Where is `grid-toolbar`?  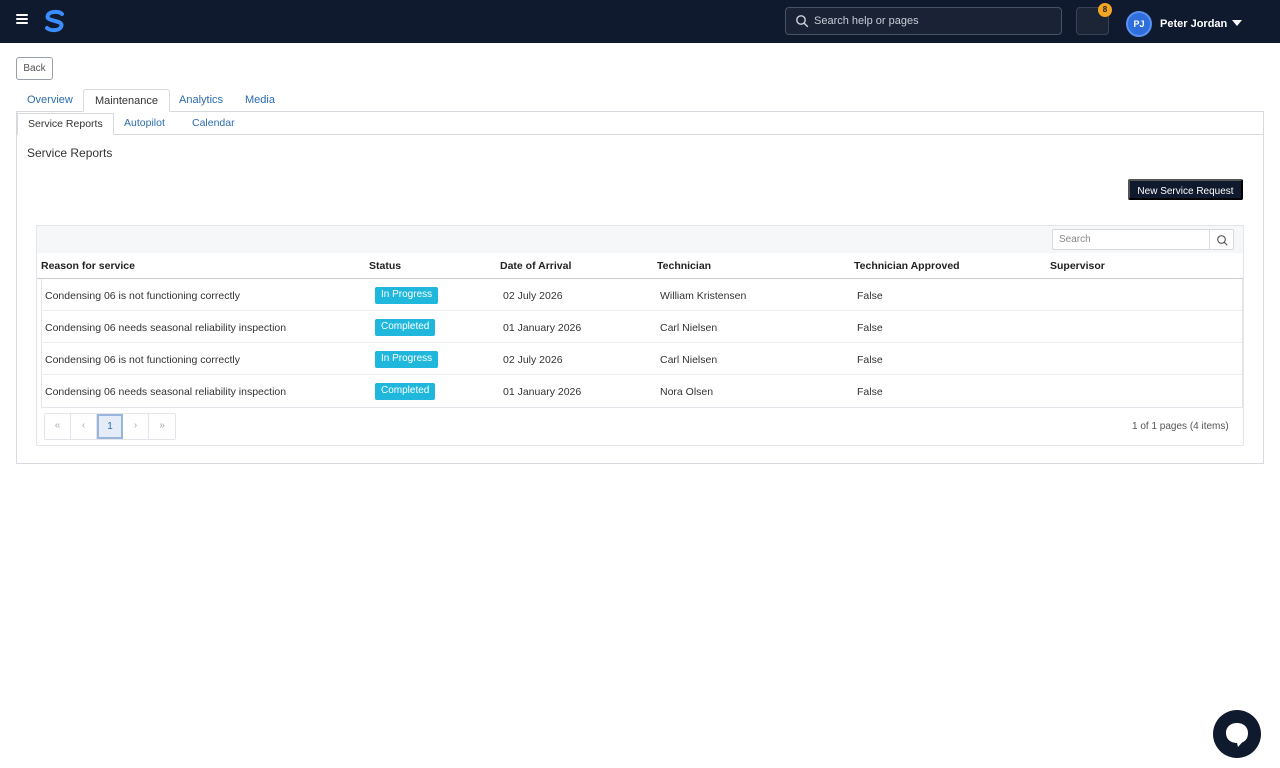
grid-toolbar is located at coordinates (640, 239).